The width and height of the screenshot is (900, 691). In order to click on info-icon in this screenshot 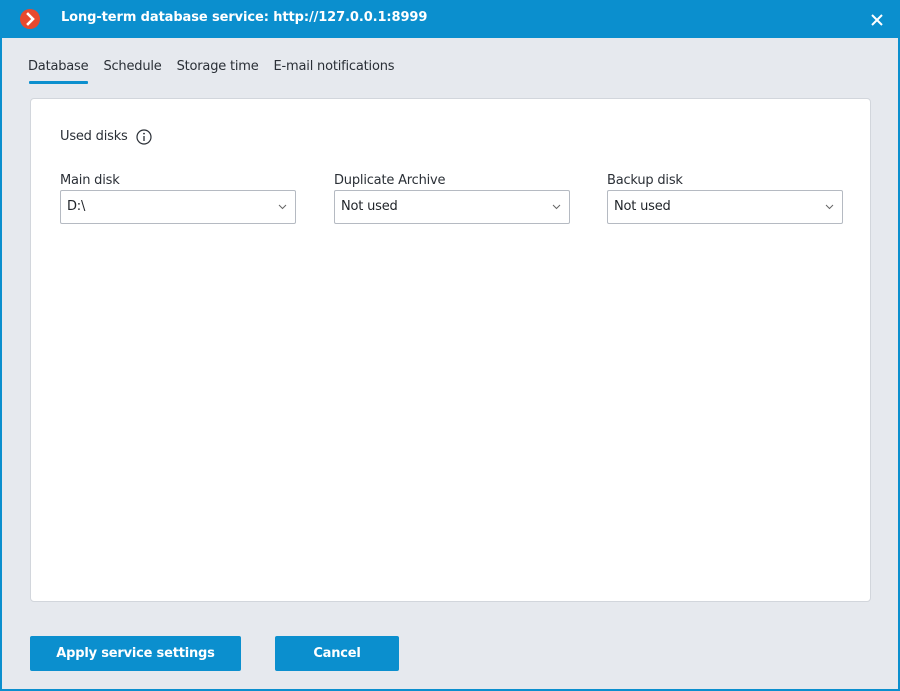, I will do `click(144, 137)`.